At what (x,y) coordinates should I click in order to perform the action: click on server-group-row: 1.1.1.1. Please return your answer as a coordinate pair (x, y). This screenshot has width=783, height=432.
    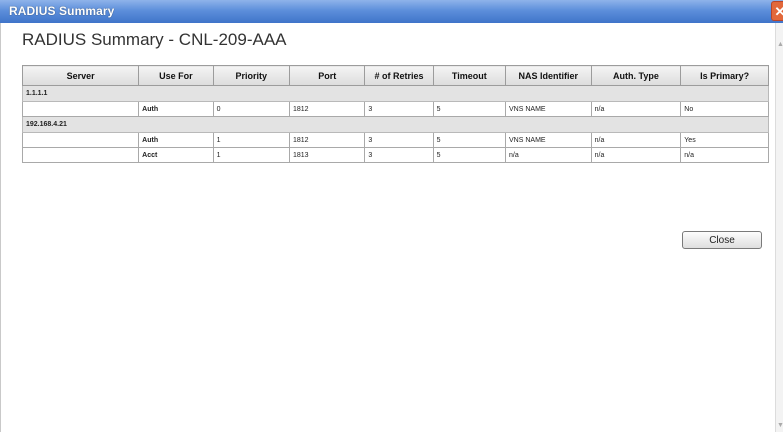
    Looking at the image, I should click on (395, 93).